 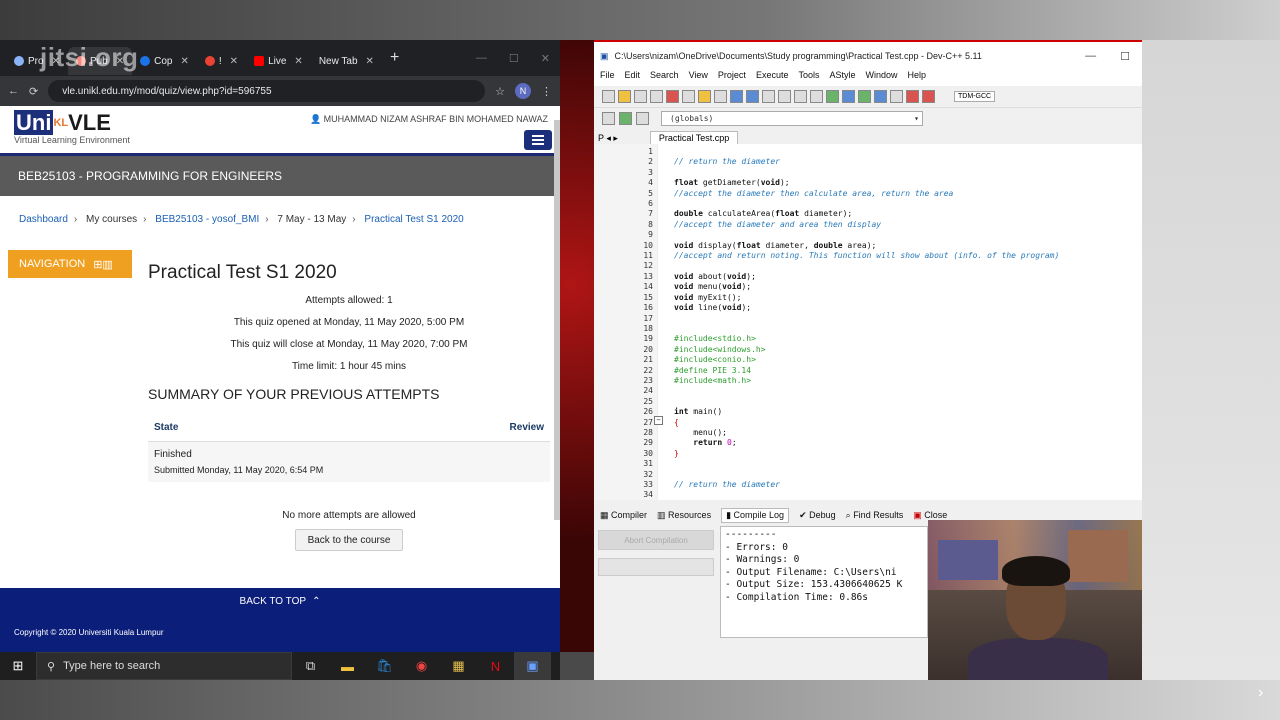 What do you see at coordinates (608, 138) in the screenshot?
I see `project-tab-label: P ◂ ▸` at bounding box center [608, 138].